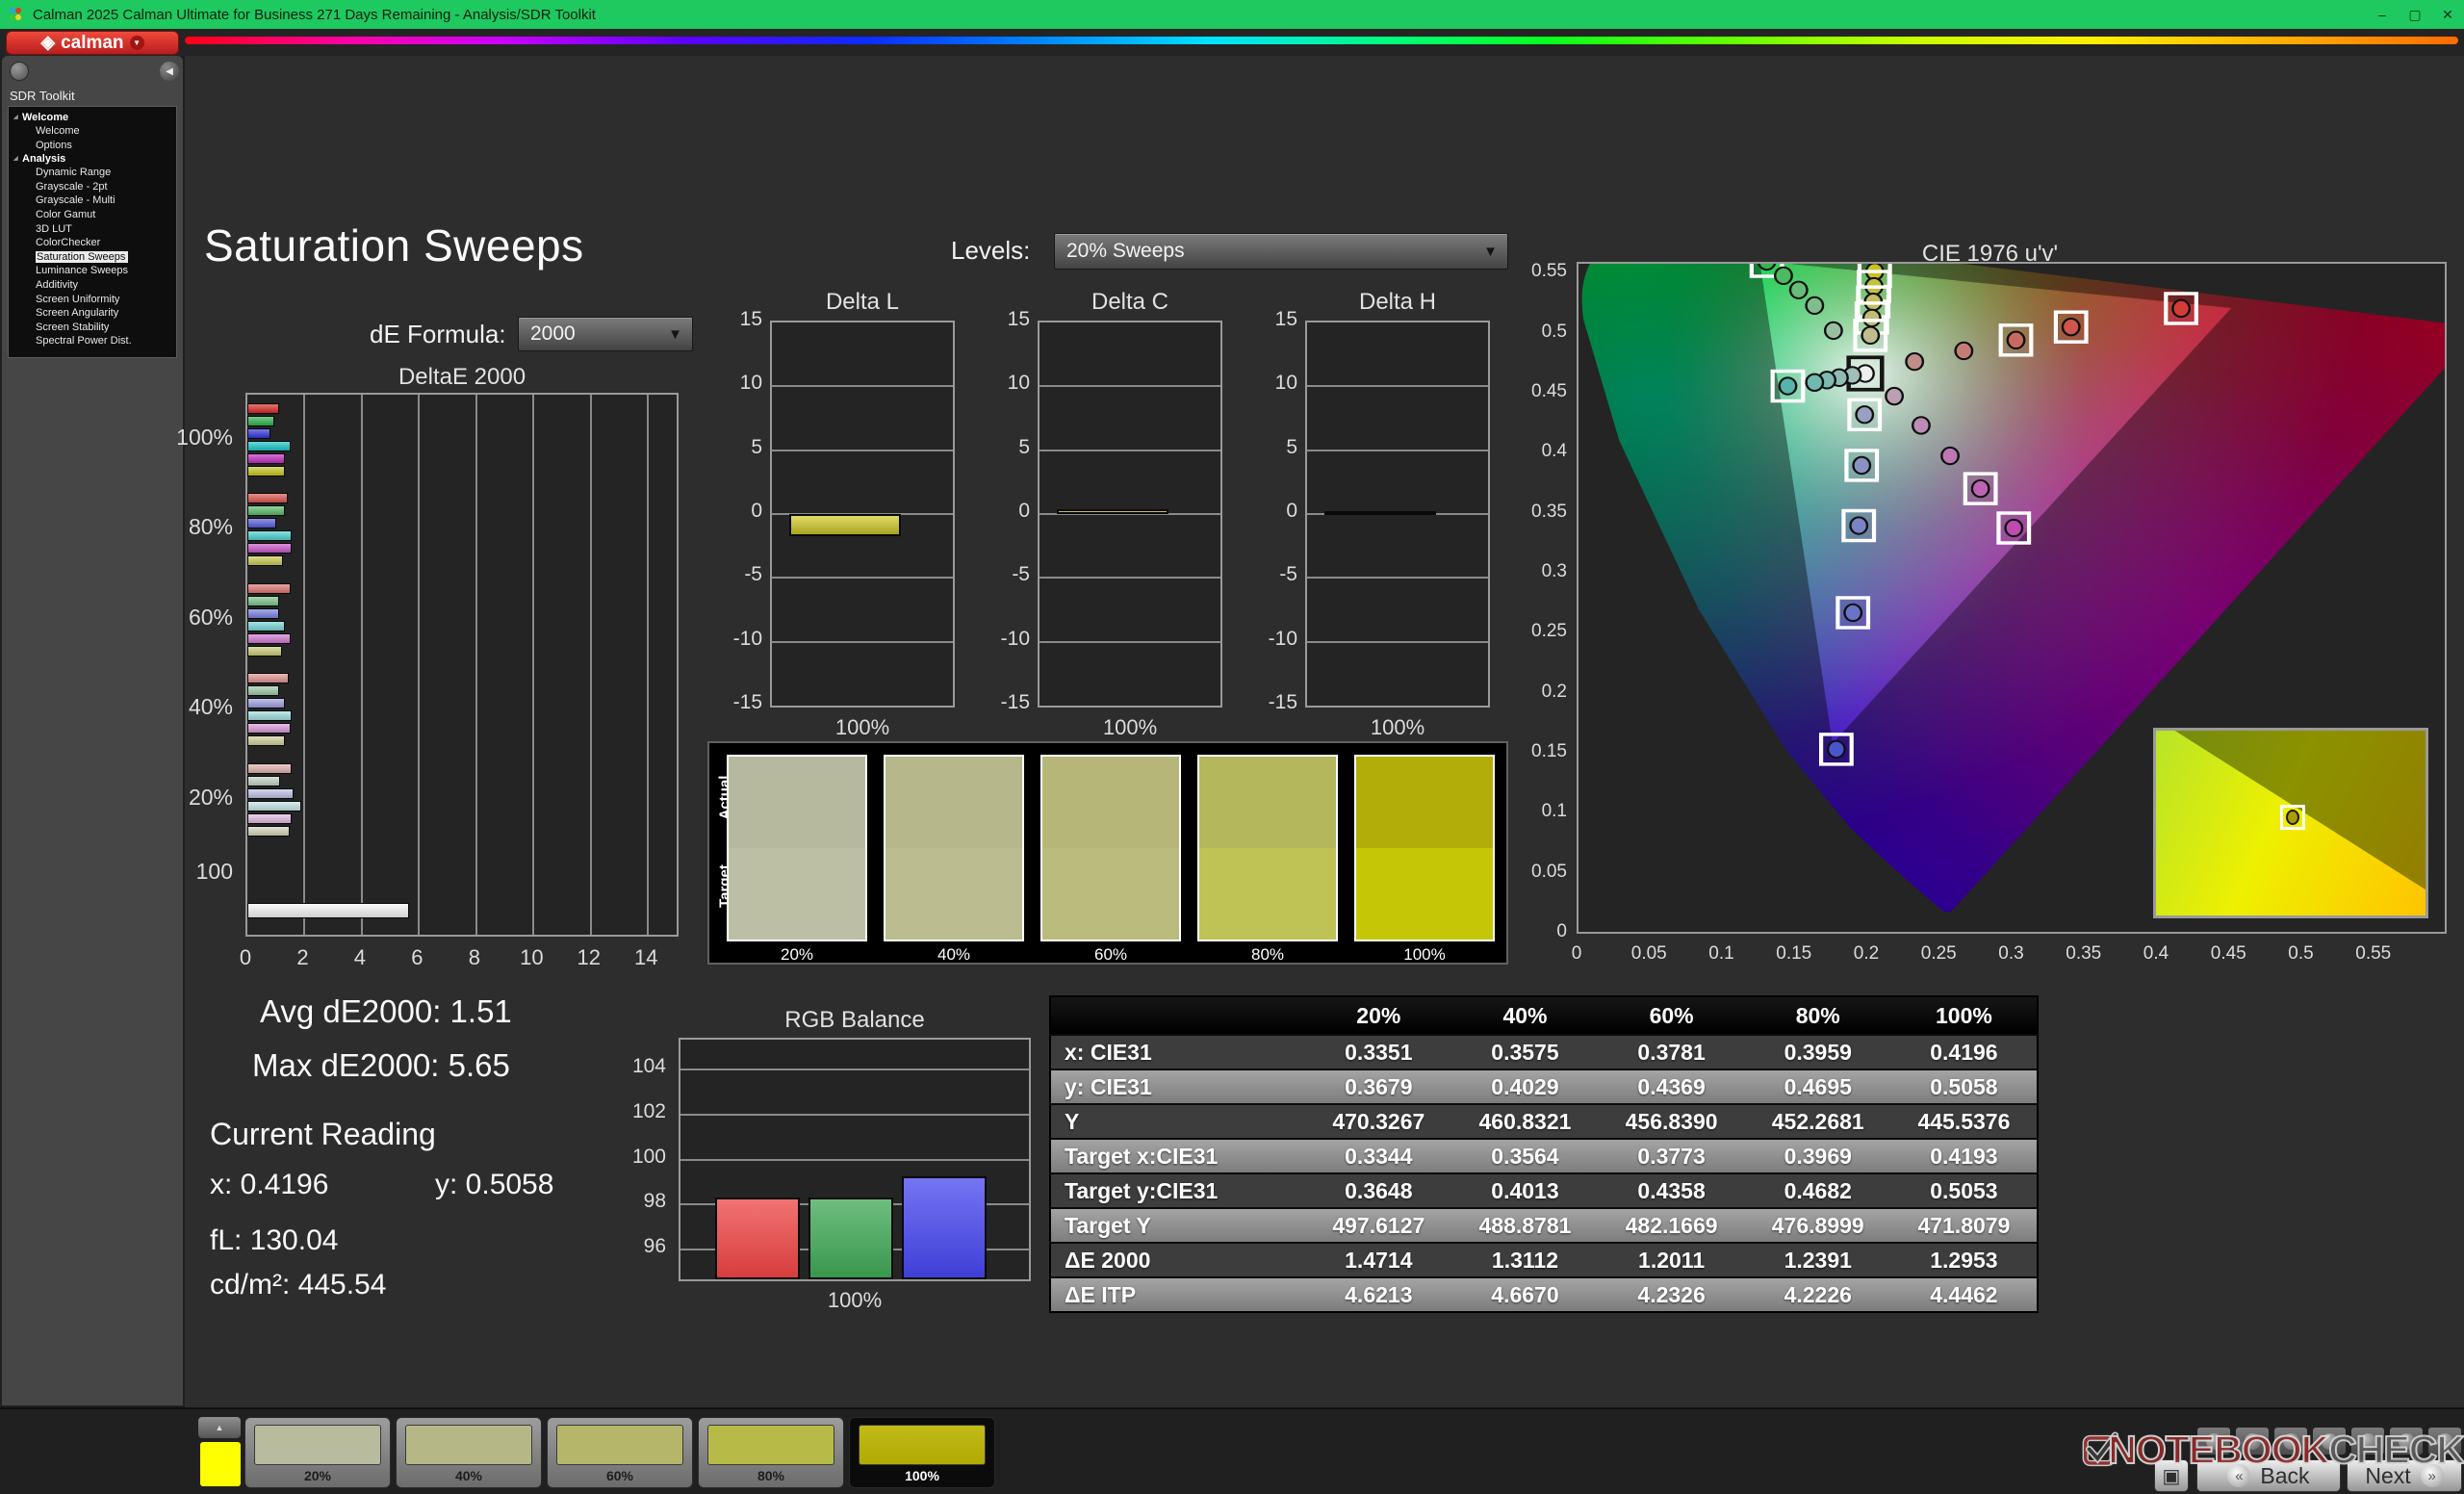 The height and width of the screenshot is (1494, 2464). Describe the element at coordinates (270, 818) in the screenshot. I see `deltae-bar-20%-Magenta` at that location.